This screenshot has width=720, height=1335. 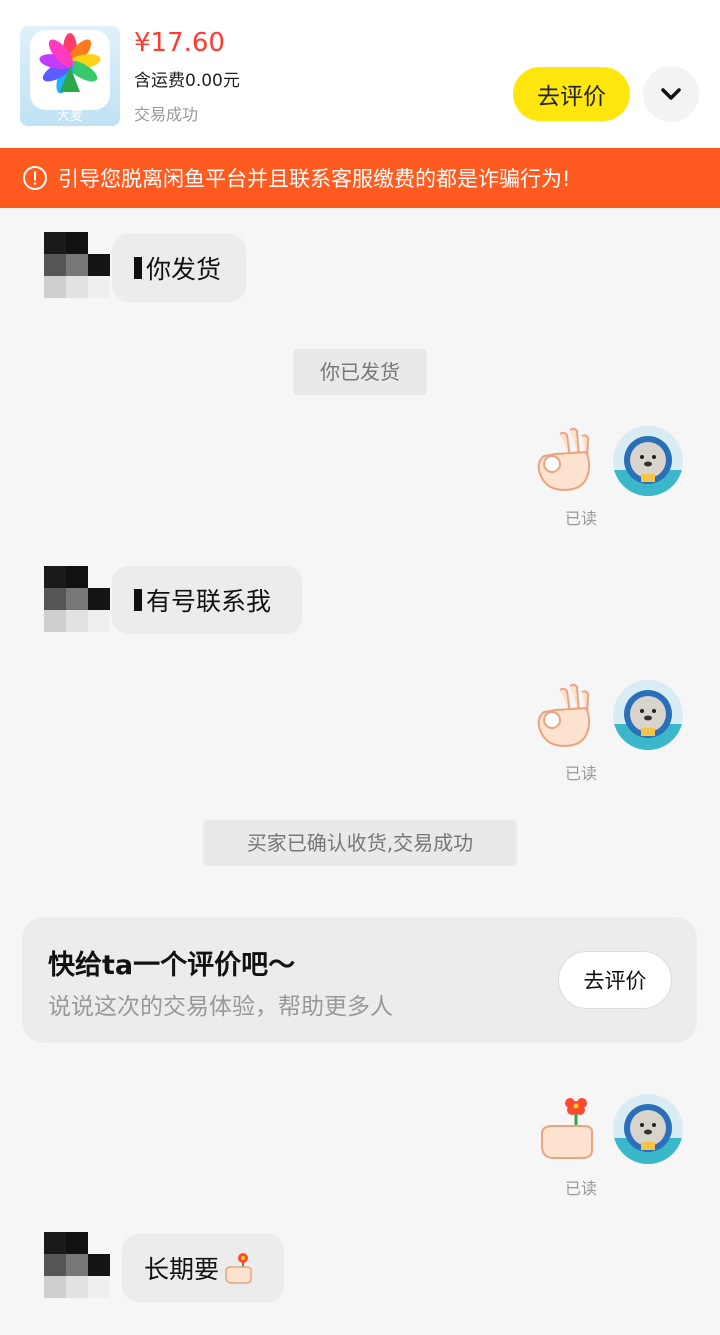 I want to click on message-bubble-incoming: 长期要, so click(x=203, y=1268).